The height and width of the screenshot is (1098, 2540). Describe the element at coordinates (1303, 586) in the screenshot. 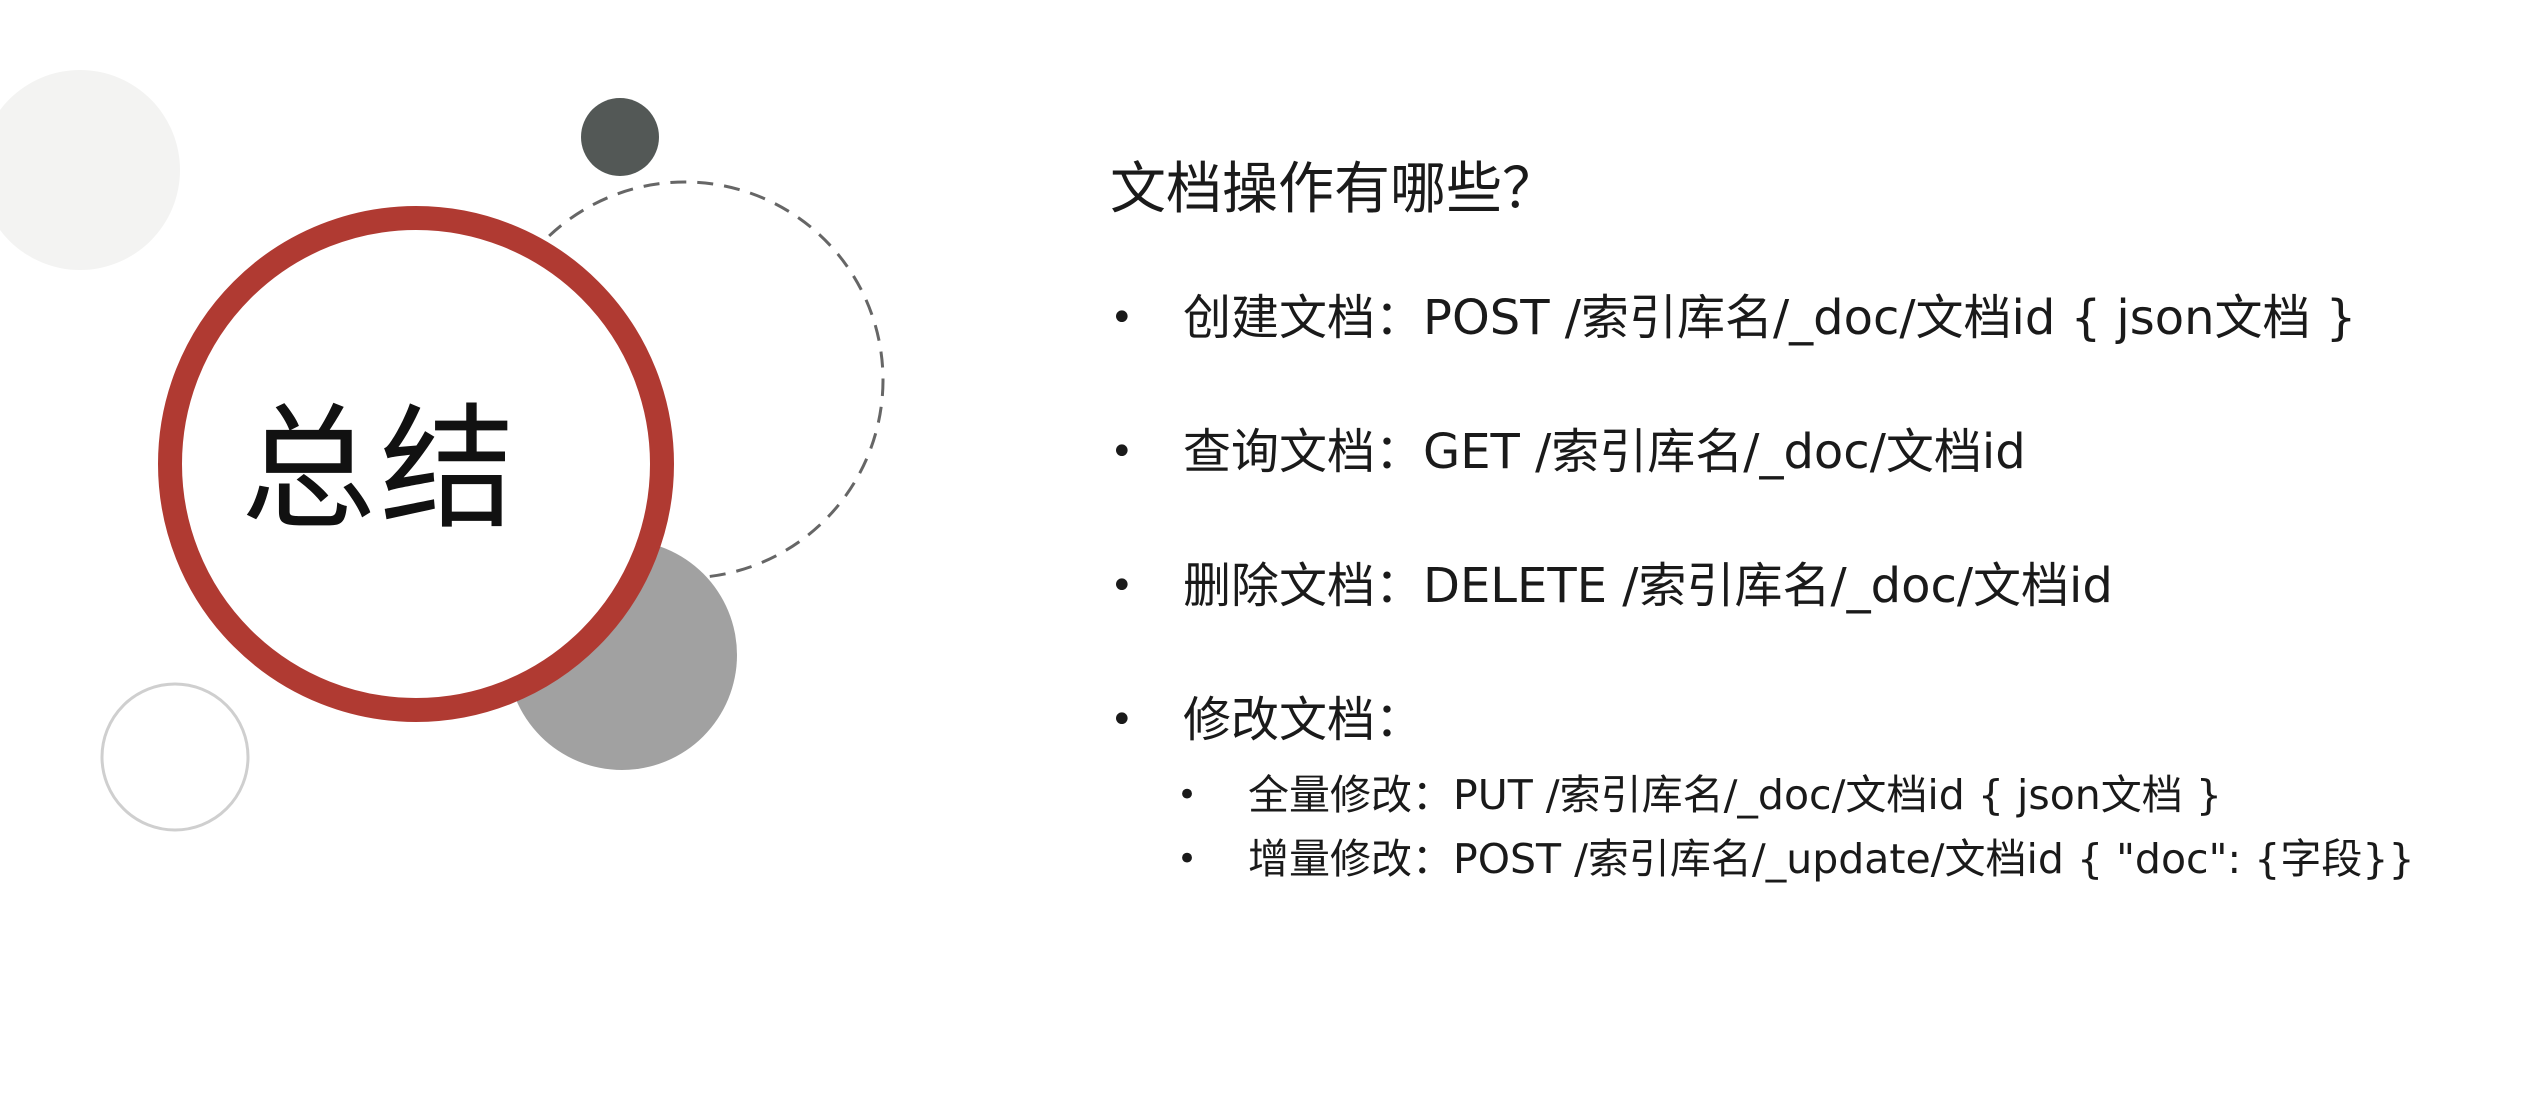

I see `item-label: 删除文档：` at that location.